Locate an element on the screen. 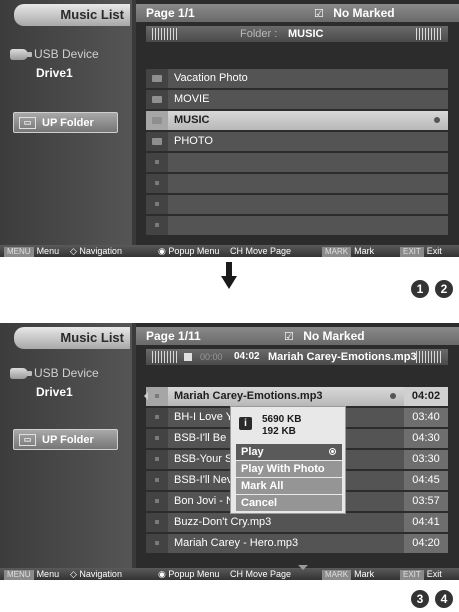  popup-item-cancel: Cancel is located at coordinates (289, 503).